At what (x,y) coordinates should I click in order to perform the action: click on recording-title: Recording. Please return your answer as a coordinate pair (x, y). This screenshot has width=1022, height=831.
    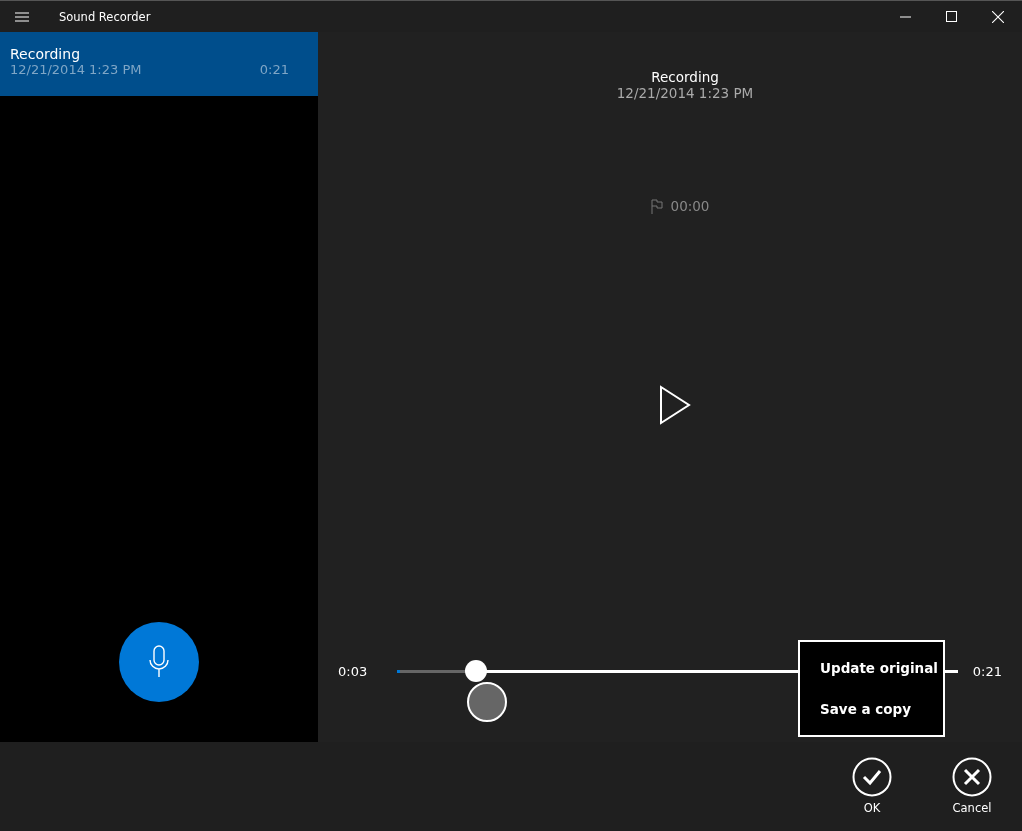
    Looking at the image, I should click on (685, 77).